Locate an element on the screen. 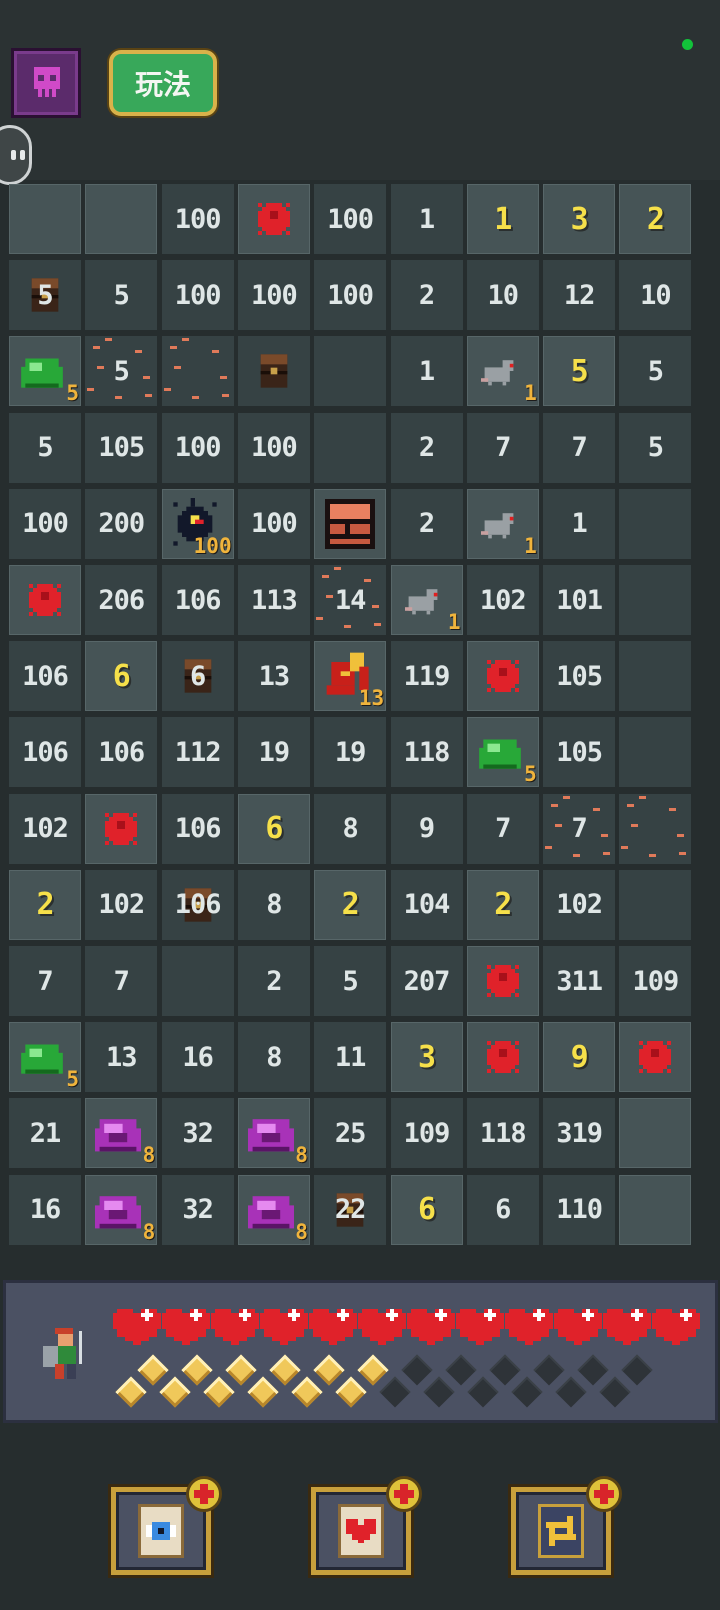  board-cell-number: 11 is located at coordinates (350, 1057).